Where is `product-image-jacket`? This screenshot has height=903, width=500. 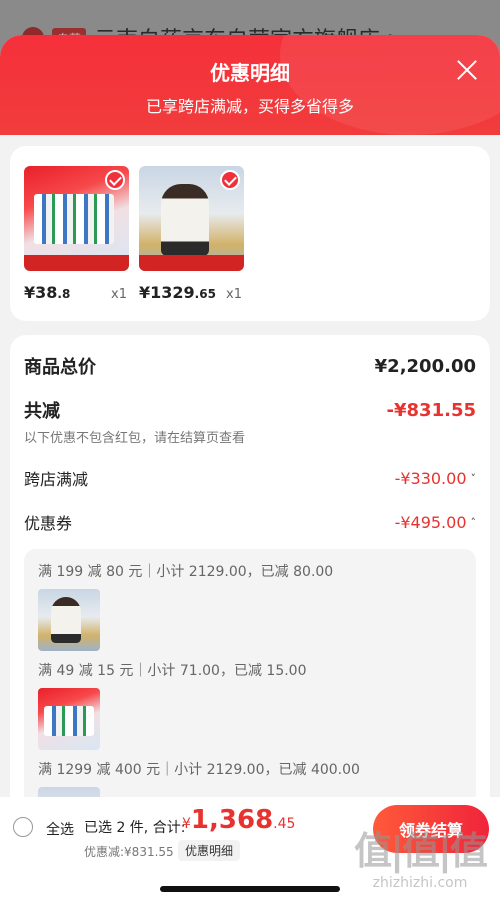
product-image-jacket is located at coordinates (191, 218).